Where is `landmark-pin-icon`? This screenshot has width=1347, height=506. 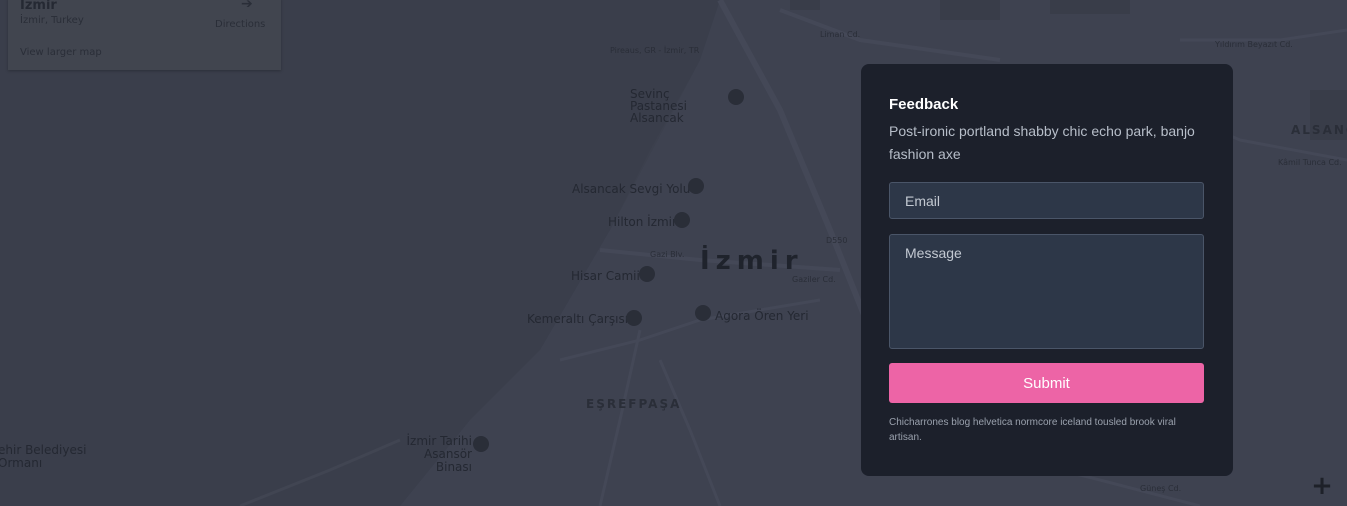 landmark-pin-icon is located at coordinates (703, 313).